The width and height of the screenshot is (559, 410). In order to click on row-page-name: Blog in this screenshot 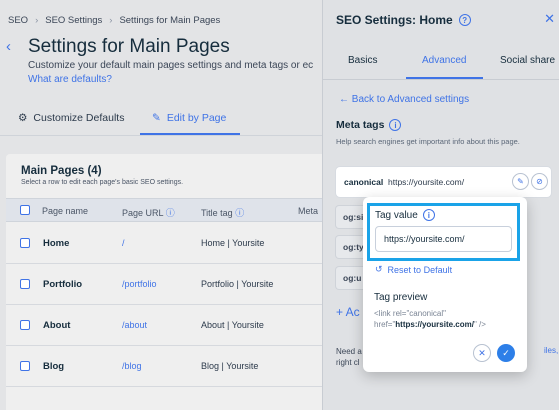, I will do `click(54, 366)`.